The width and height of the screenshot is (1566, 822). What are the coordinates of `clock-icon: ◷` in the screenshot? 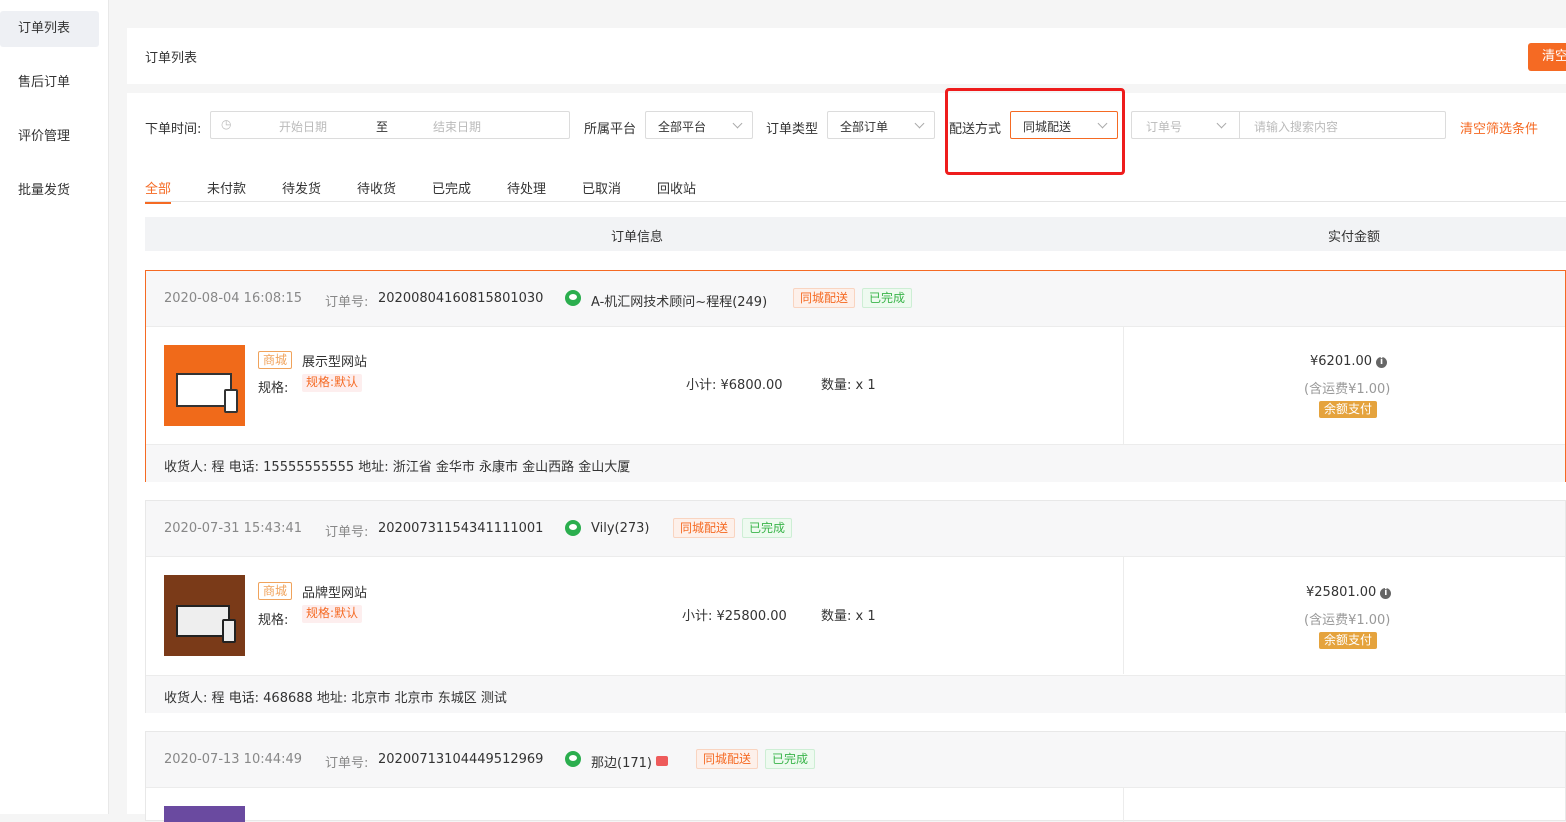 It's located at (226, 124).